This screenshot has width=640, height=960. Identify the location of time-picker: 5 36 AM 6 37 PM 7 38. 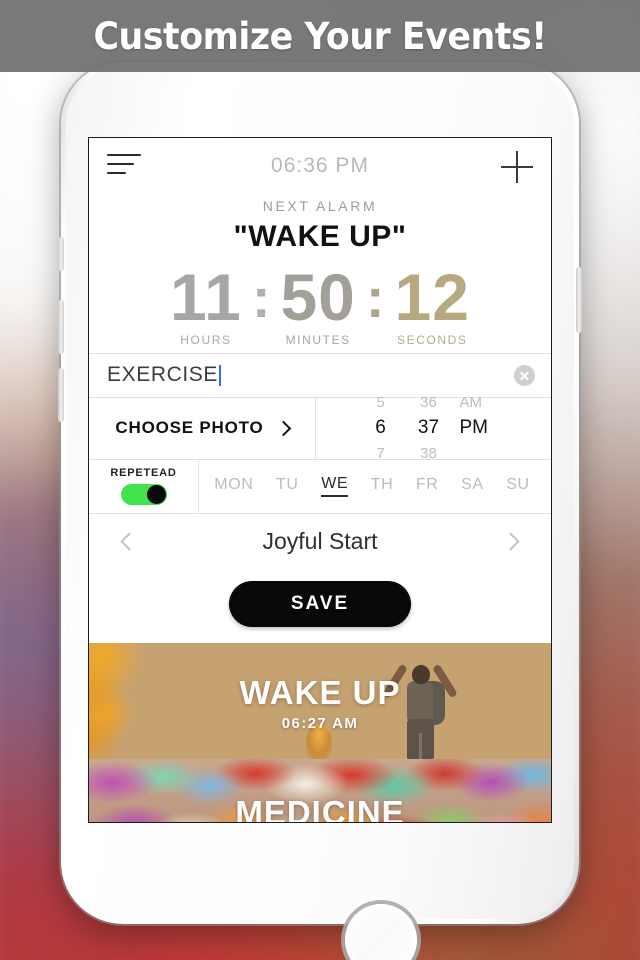
(433, 428).